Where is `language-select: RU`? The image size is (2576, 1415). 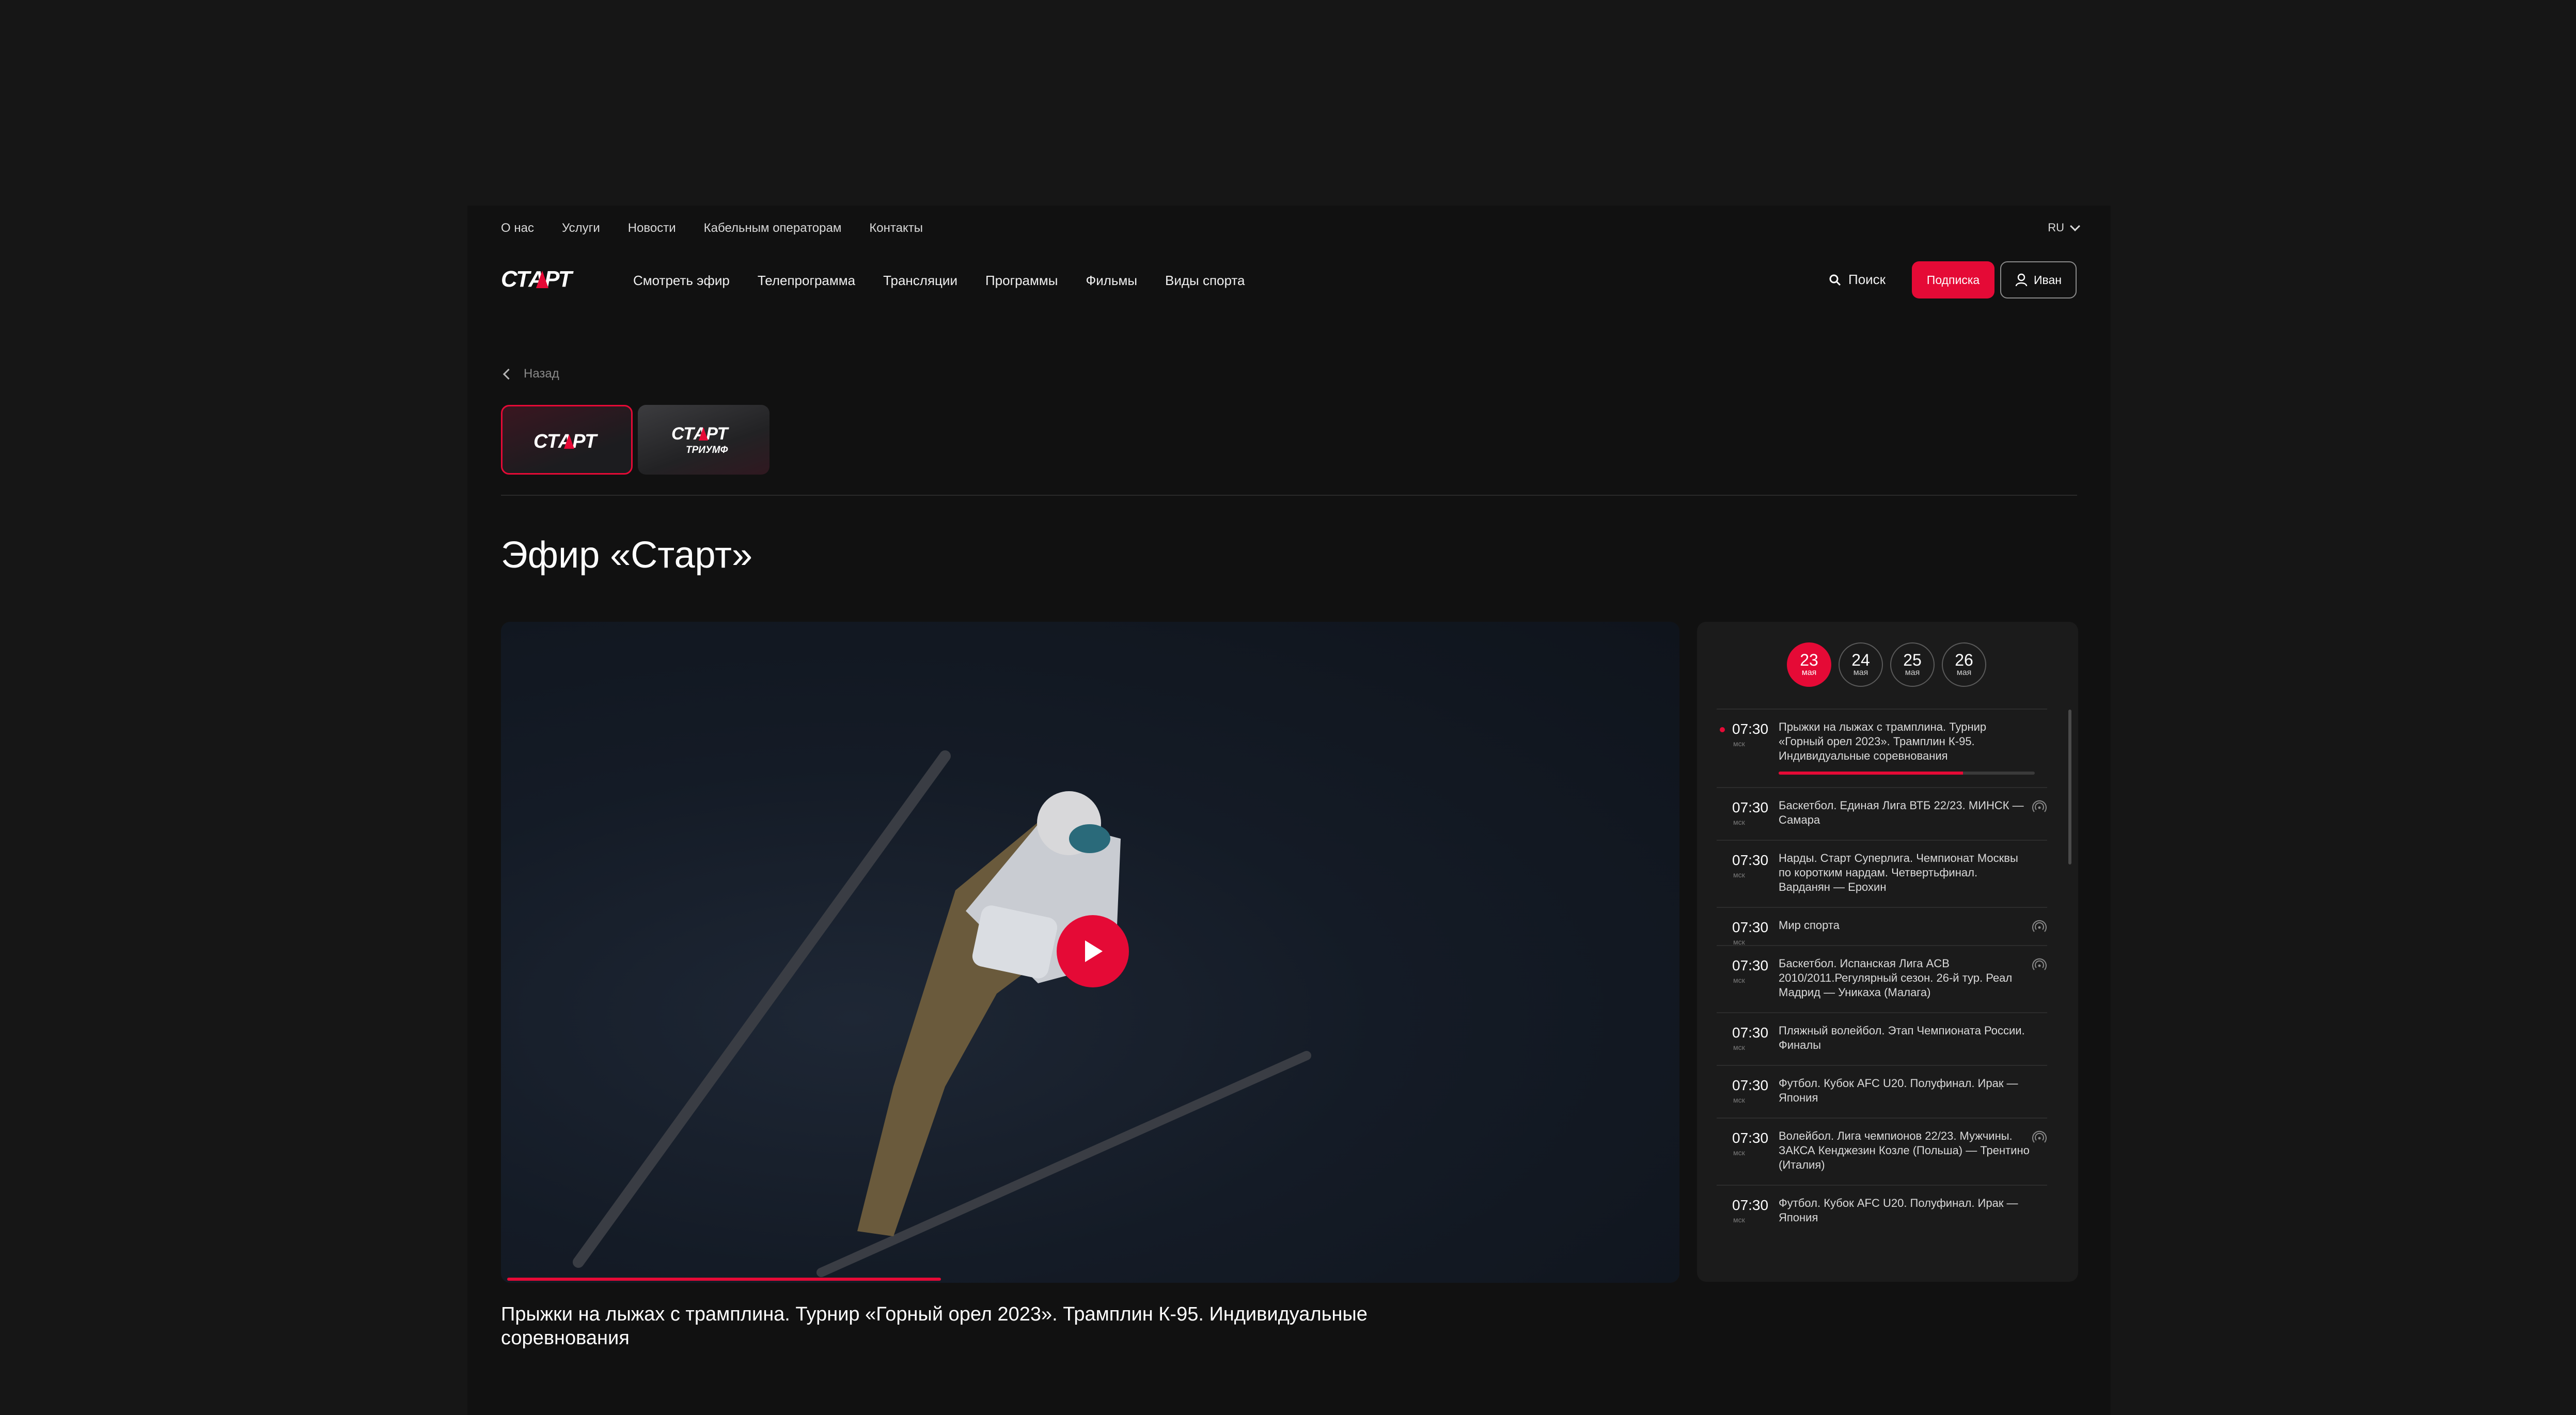 language-select: RU is located at coordinates (2064, 227).